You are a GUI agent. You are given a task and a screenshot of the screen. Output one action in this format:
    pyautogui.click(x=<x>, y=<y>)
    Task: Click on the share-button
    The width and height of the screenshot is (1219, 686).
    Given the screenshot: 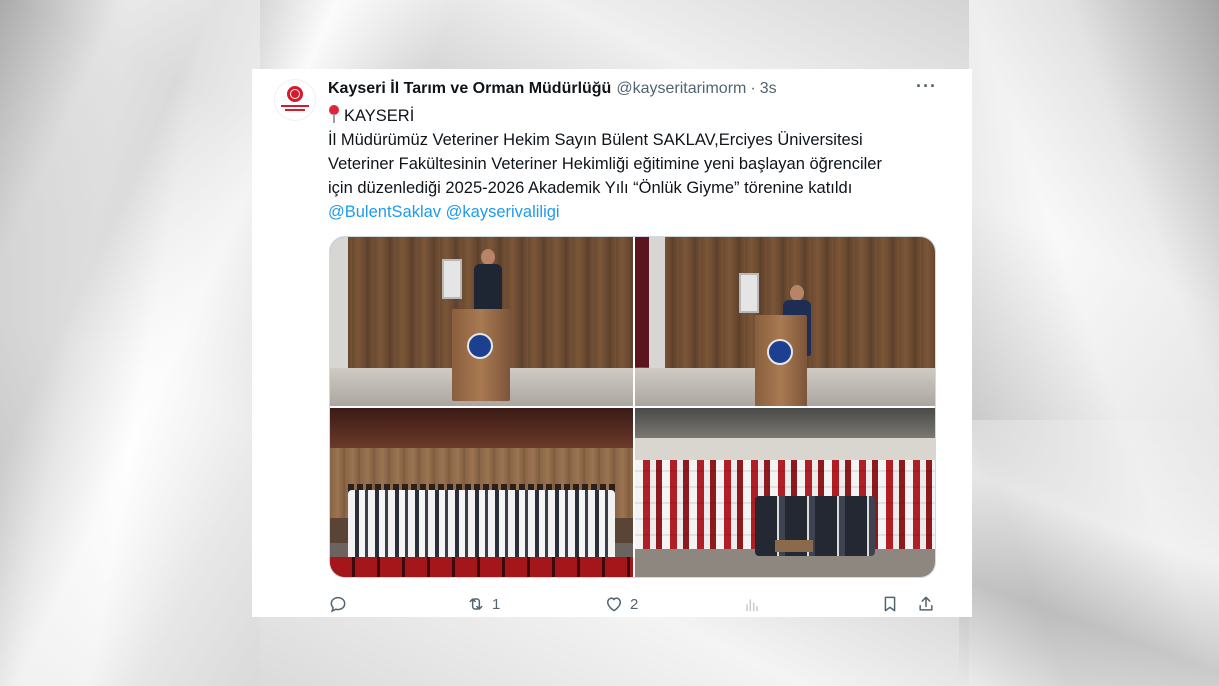 What is the action you would take?
    pyautogui.click(x=926, y=604)
    